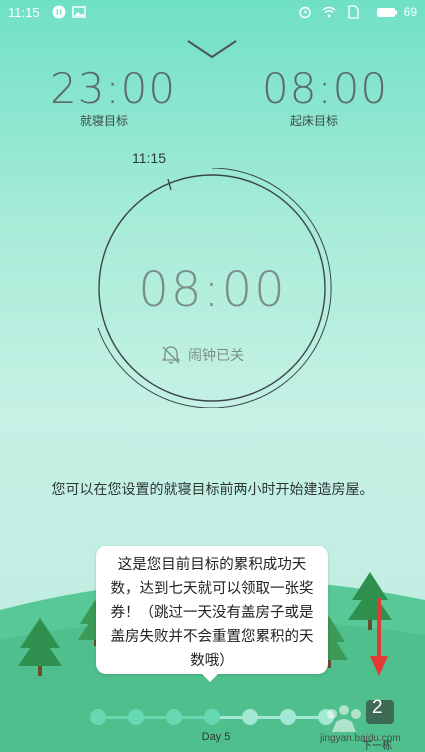  Describe the element at coordinates (79, 12) in the screenshot. I see `image-icon` at that location.